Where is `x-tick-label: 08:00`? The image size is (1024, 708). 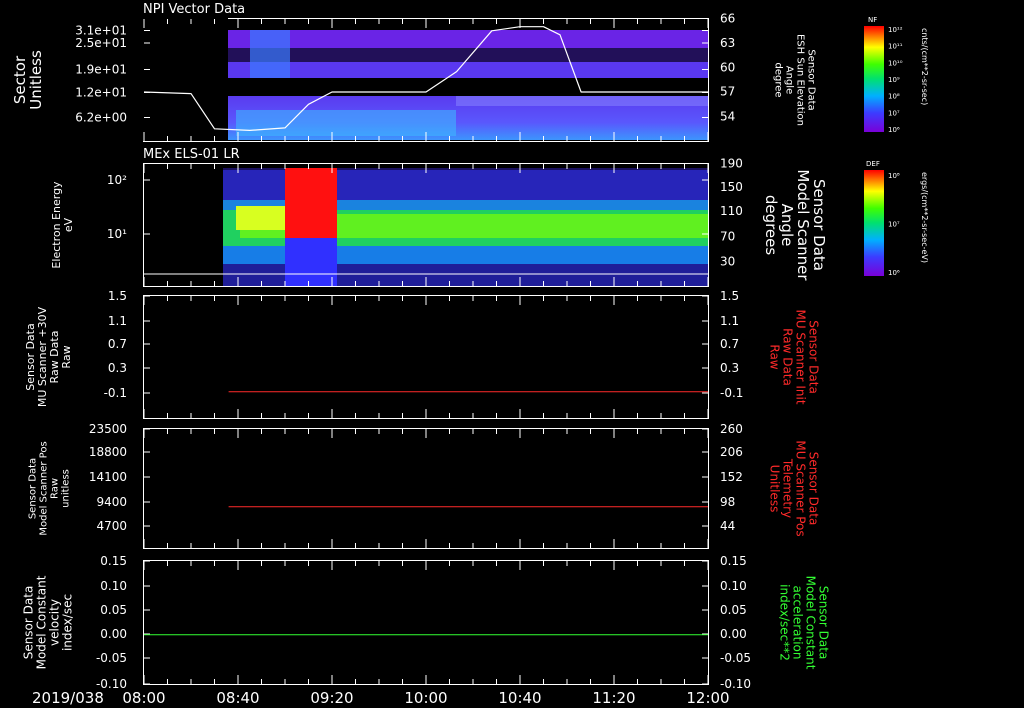 x-tick-label: 08:00 is located at coordinates (143, 698).